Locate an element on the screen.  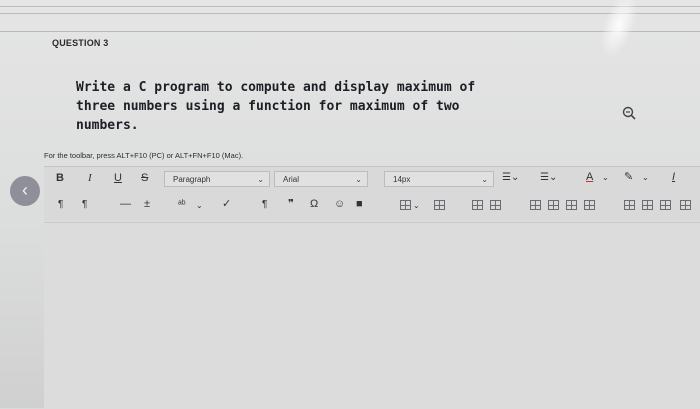
italic-button: I is located at coordinates (90, 178).